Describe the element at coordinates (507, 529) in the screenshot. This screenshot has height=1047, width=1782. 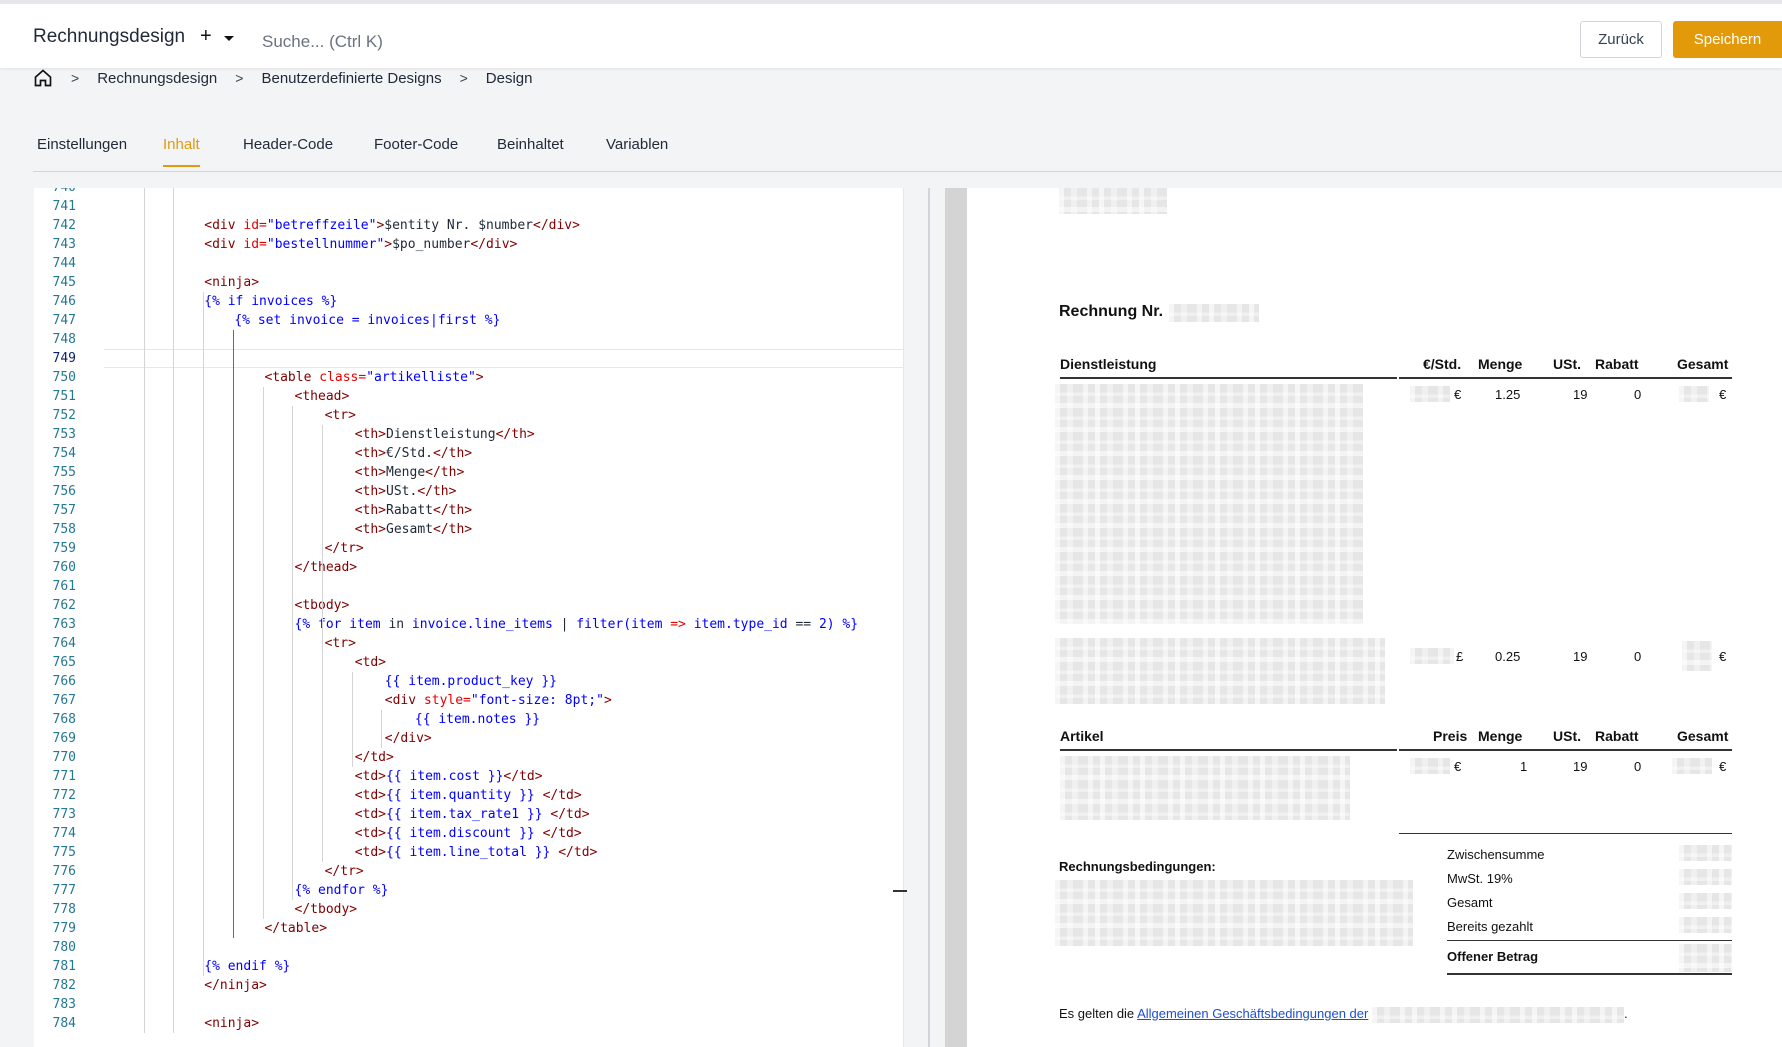
I see `code-line: <th>Gesamt</th>` at that location.